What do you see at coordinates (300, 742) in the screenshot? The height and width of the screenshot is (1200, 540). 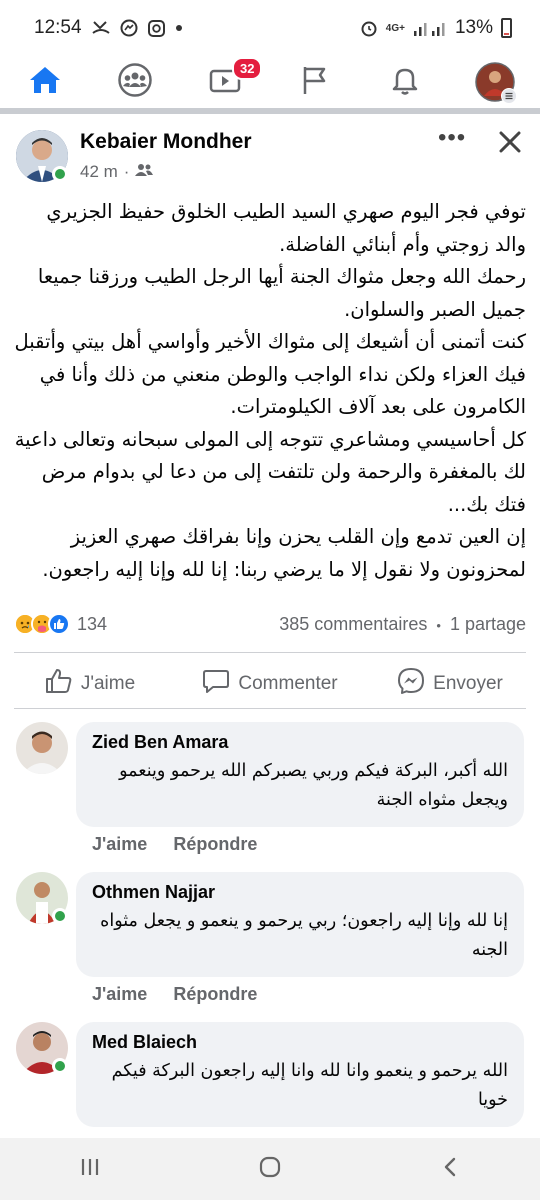 I see `commenter-name: Zied Ben Amara` at bounding box center [300, 742].